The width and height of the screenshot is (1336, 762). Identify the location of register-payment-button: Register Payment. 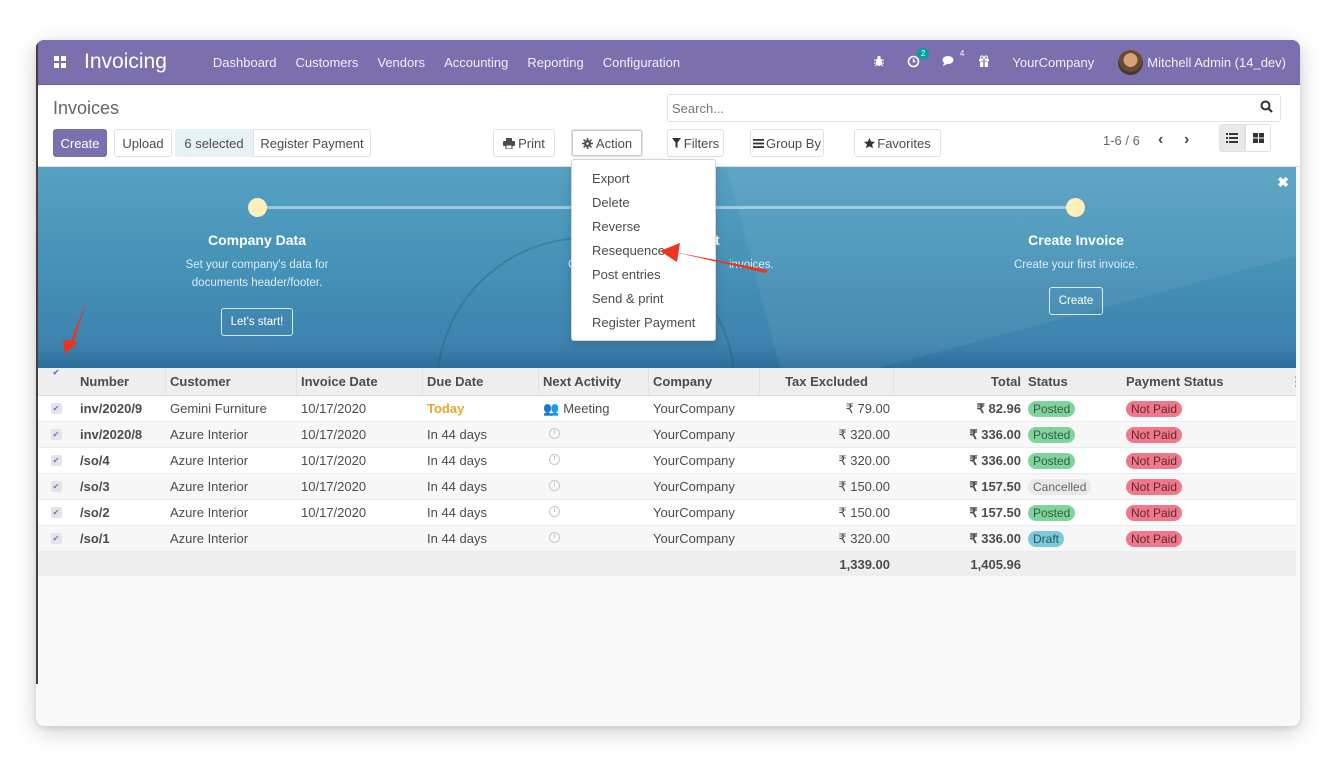
(312, 143).